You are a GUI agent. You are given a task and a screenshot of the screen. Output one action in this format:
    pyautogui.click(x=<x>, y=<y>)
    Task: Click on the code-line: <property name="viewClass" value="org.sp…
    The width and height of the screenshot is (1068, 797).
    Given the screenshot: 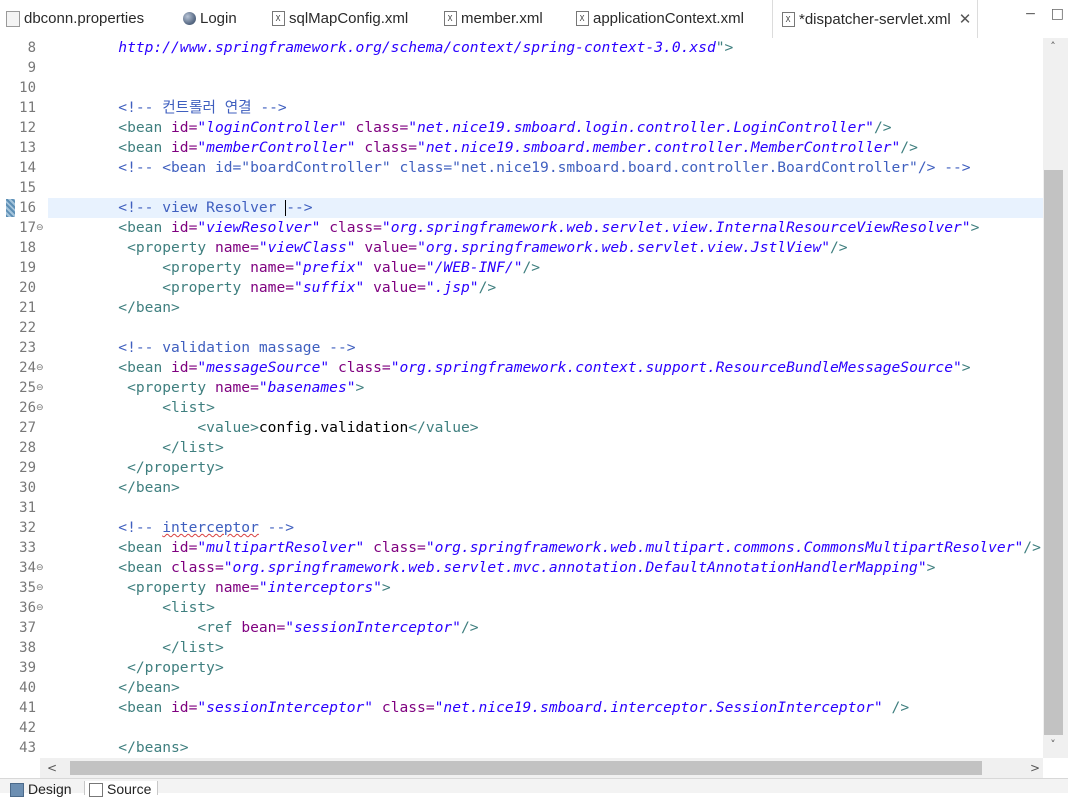 What is the action you would take?
    pyautogui.click(x=448, y=248)
    